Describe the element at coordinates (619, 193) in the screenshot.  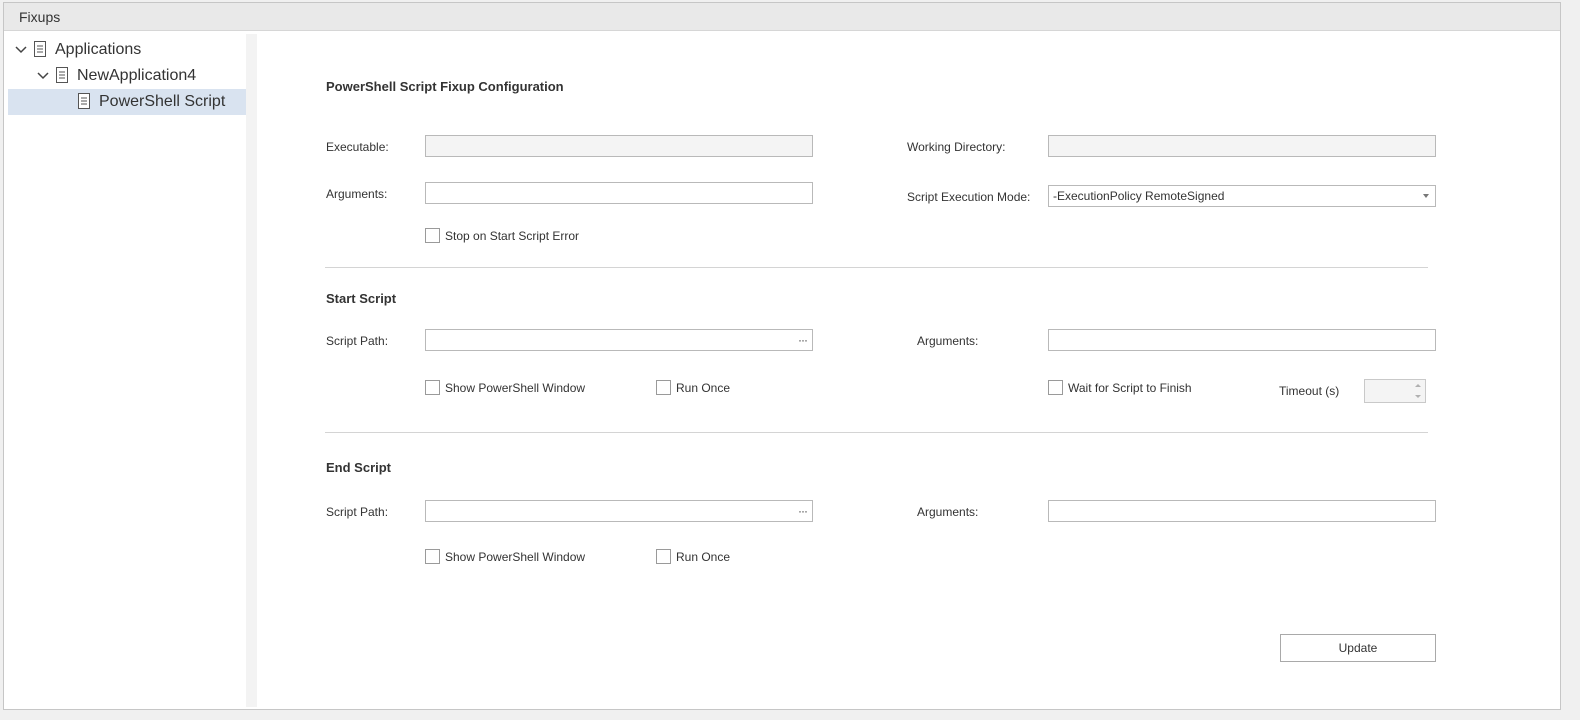
I see `arguments-field` at that location.